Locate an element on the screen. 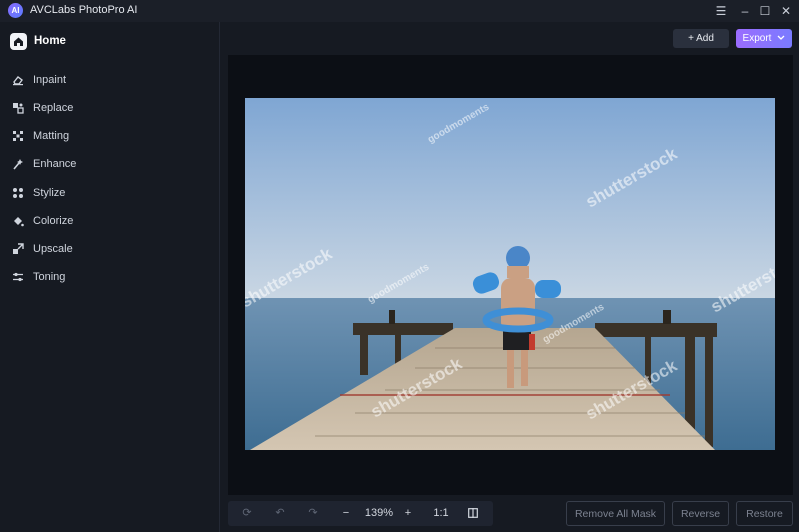 Image resolution: width=799 pixels, height=532 pixels. maximize-icon: ☐ is located at coordinates (765, 11).